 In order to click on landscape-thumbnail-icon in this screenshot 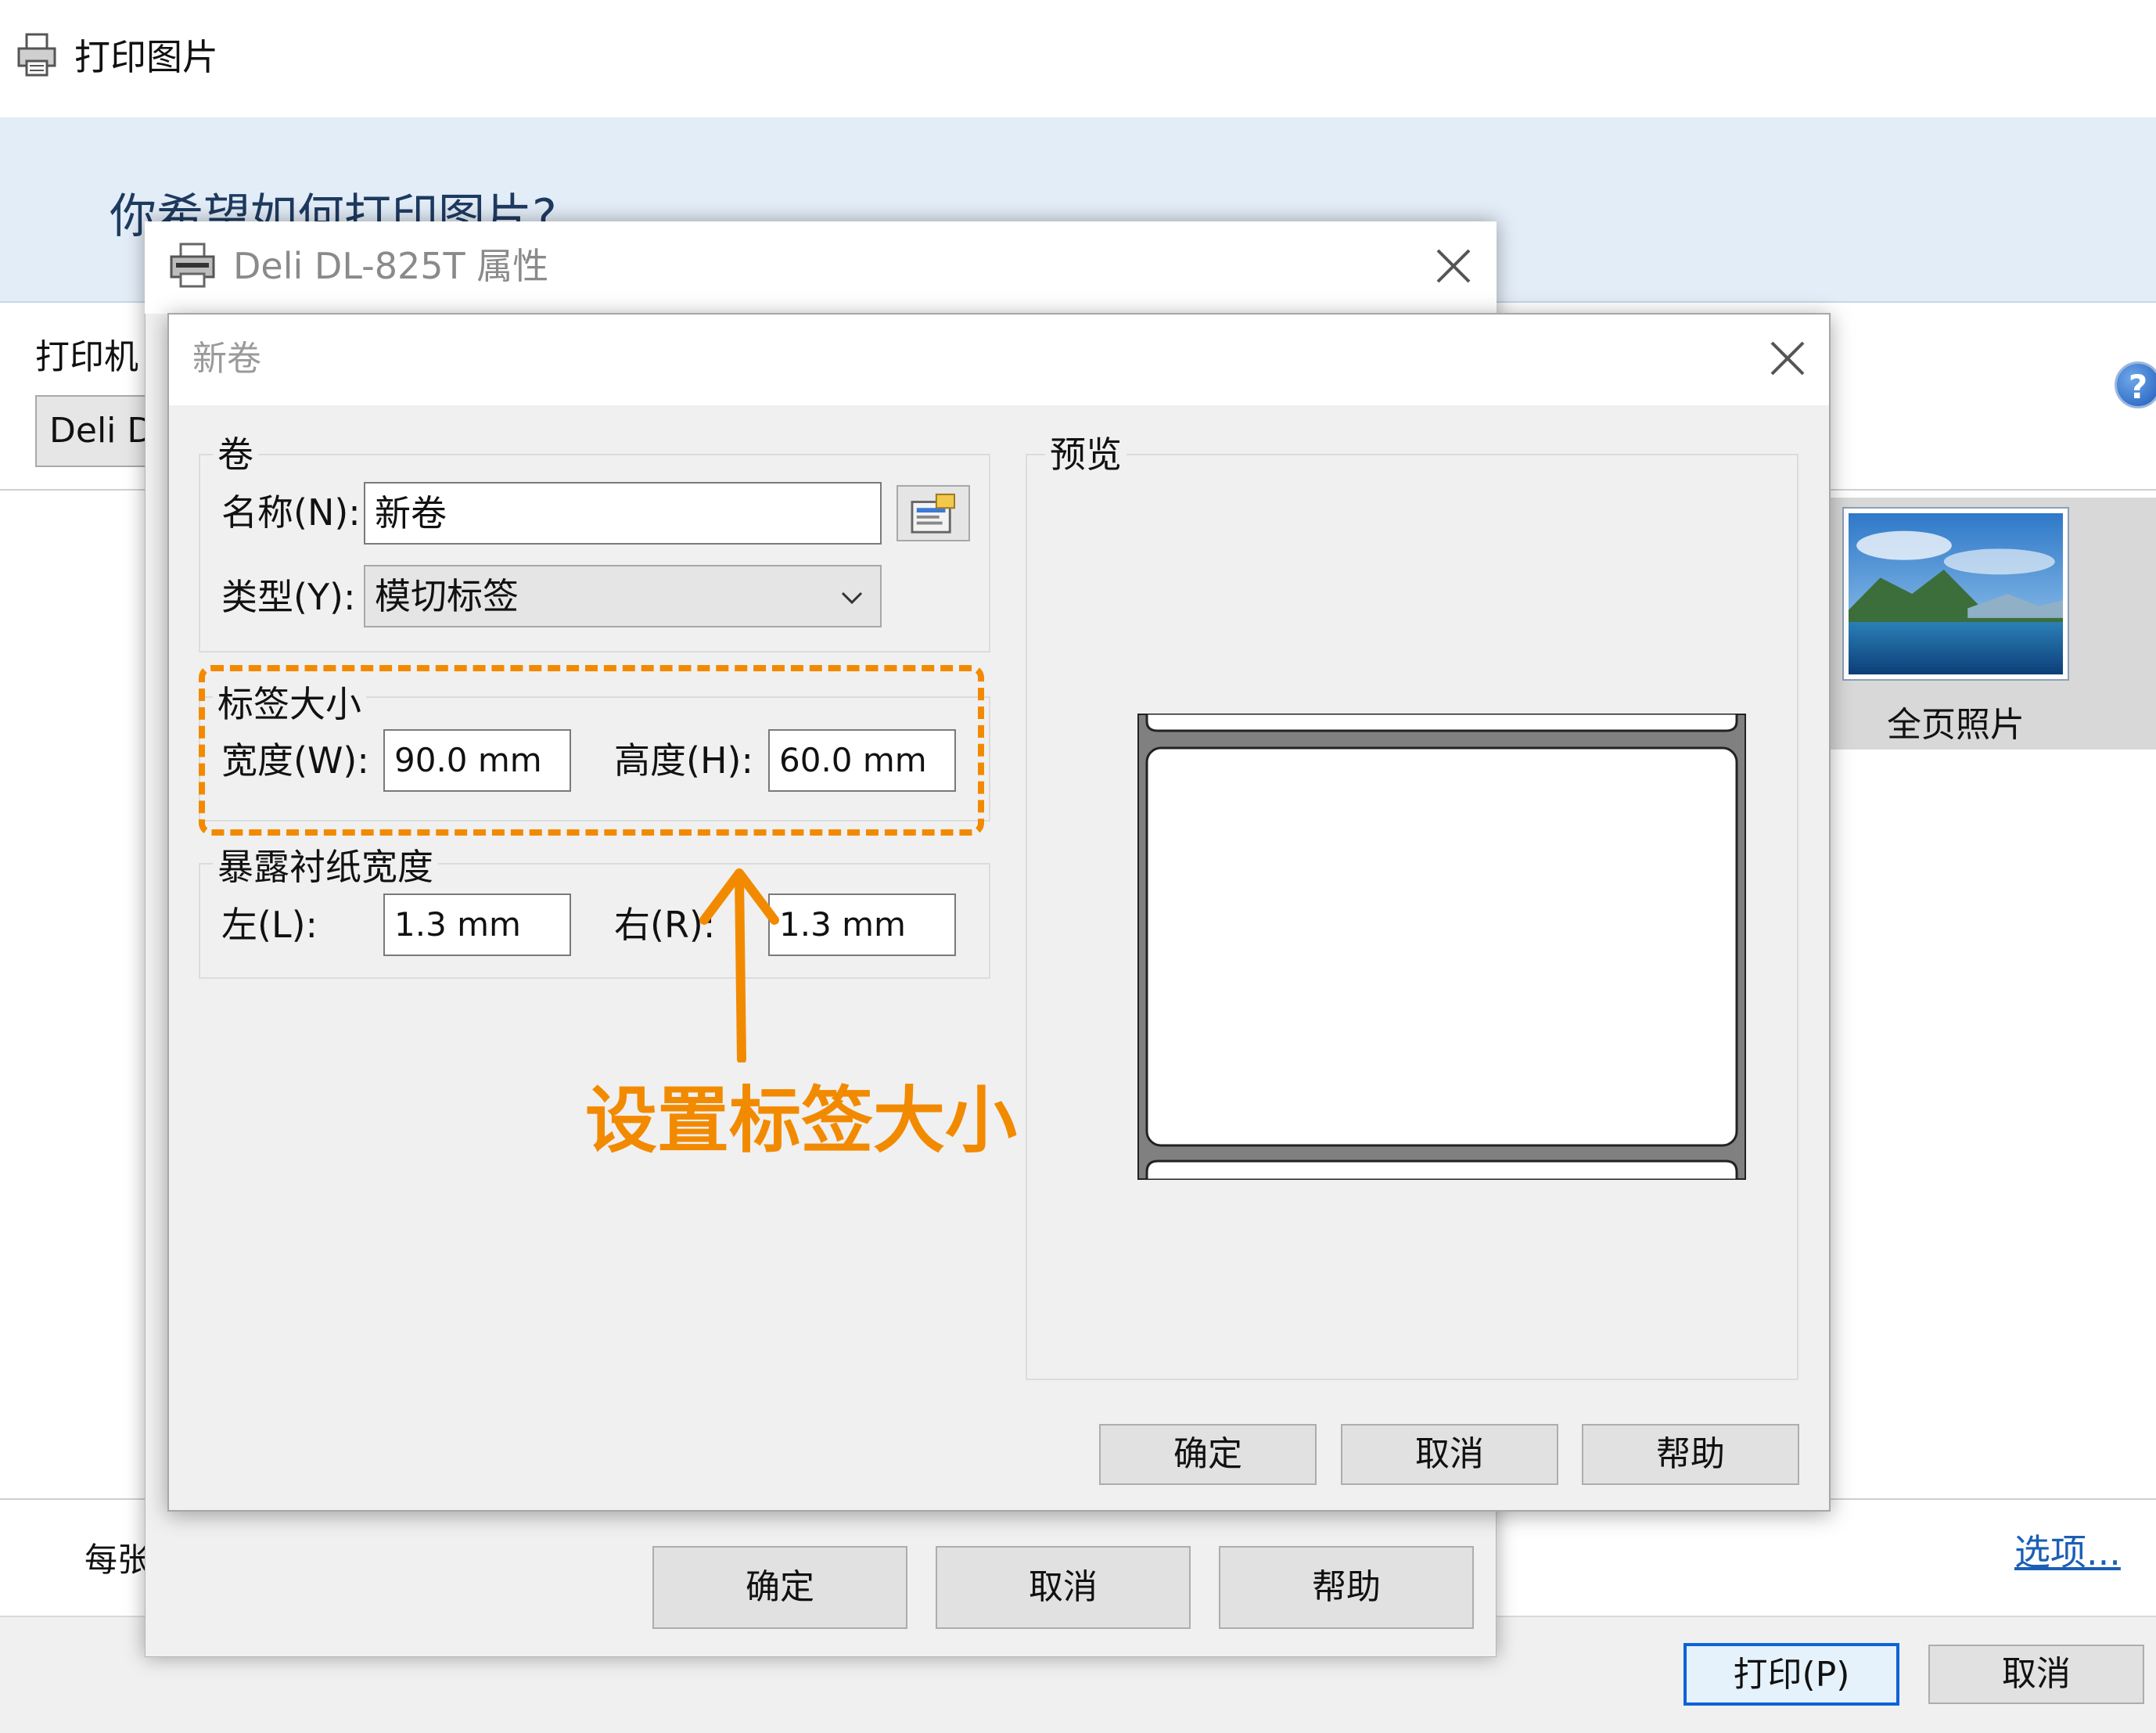, I will do `click(1955, 594)`.